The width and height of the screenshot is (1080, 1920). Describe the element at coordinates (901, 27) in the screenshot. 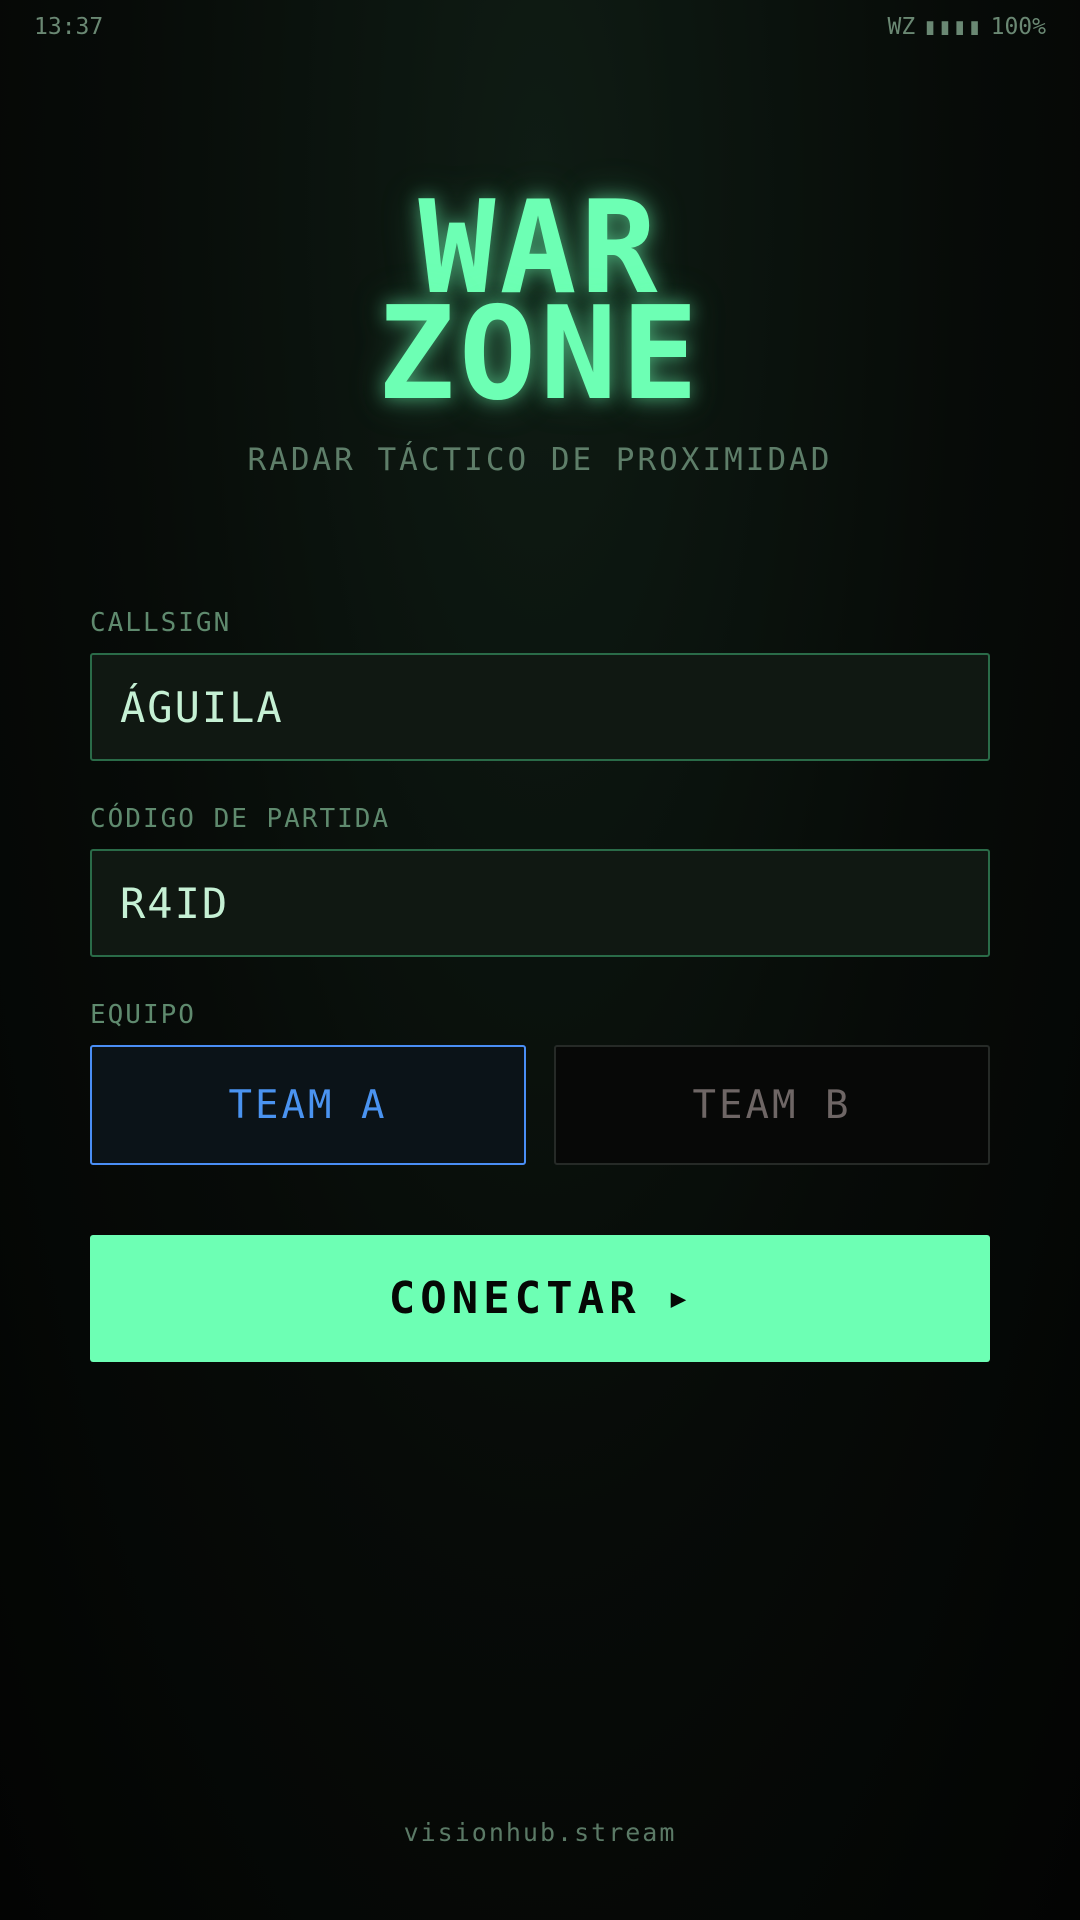

I see `carrier-label: WZ` at that location.